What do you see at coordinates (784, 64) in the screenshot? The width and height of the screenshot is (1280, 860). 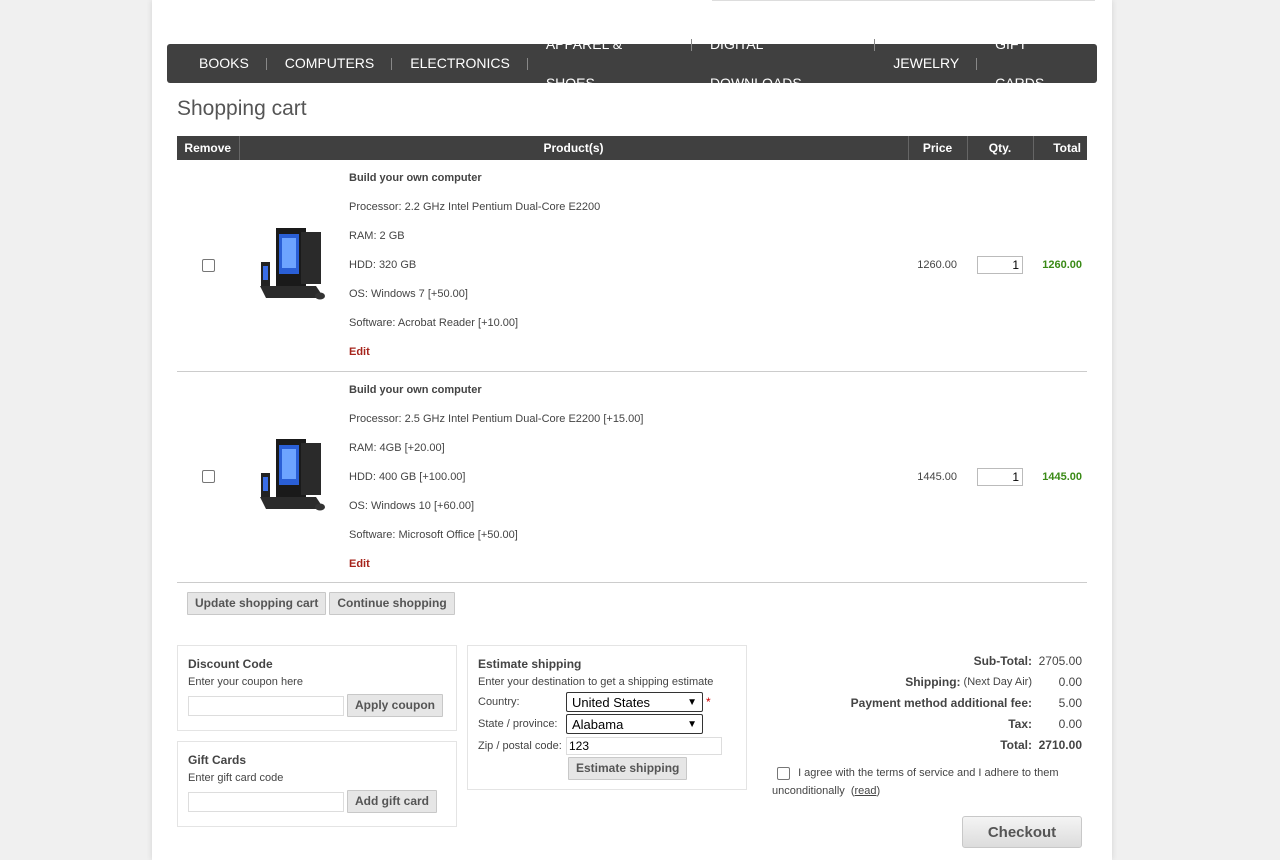 I see `menu-item-digital-downloads: DIGITAL DOWNLOADS` at bounding box center [784, 64].